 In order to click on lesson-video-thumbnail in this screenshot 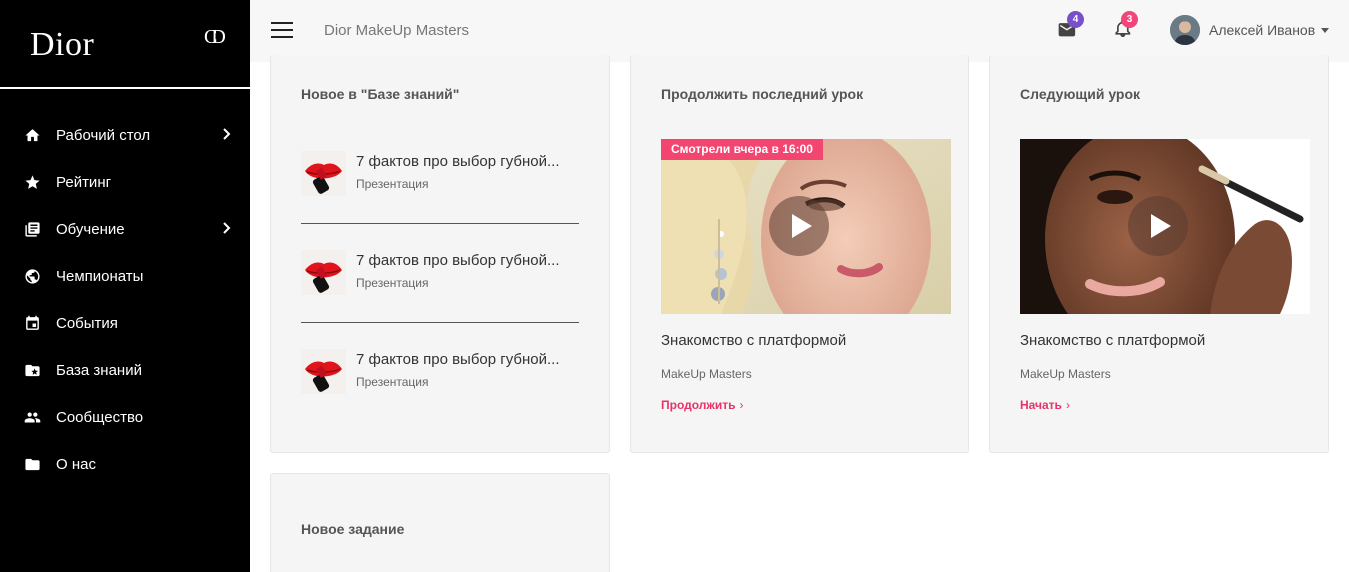, I will do `click(1165, 226)`.